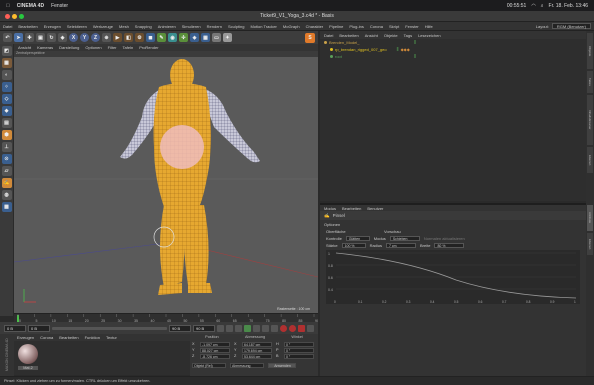  I want to click on curve-line, so click(456, 275).